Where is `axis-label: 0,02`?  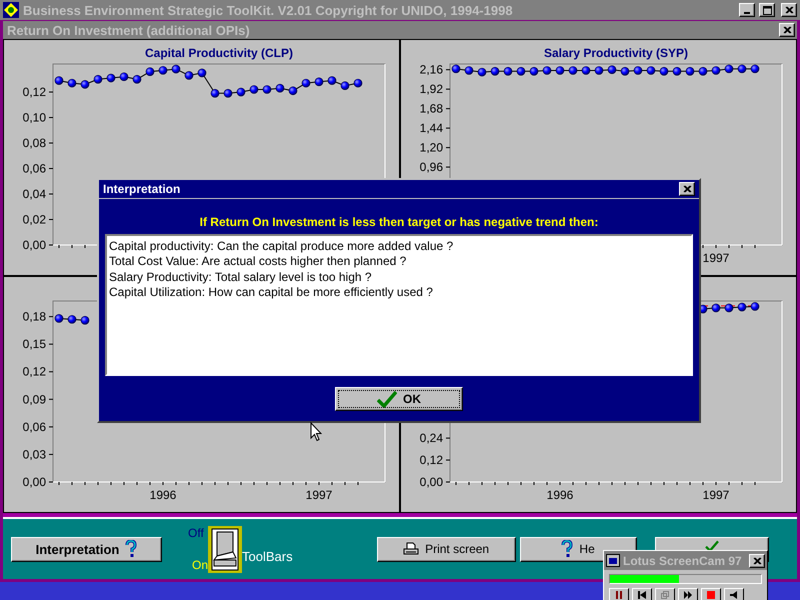
axis-label: 0,02 is located at coordinates (34, 219).